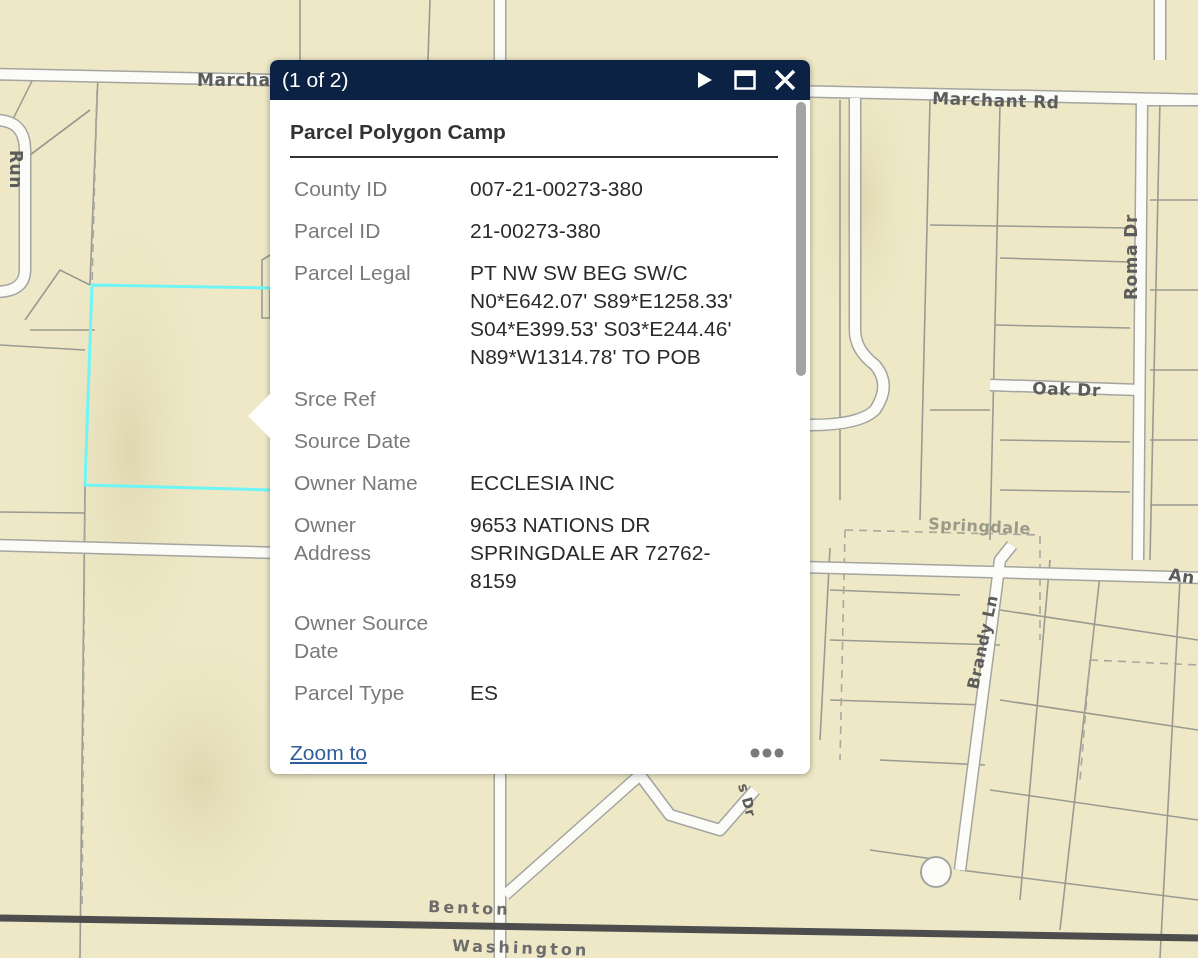  I want to click on map-label: Run, so click(16, 169).